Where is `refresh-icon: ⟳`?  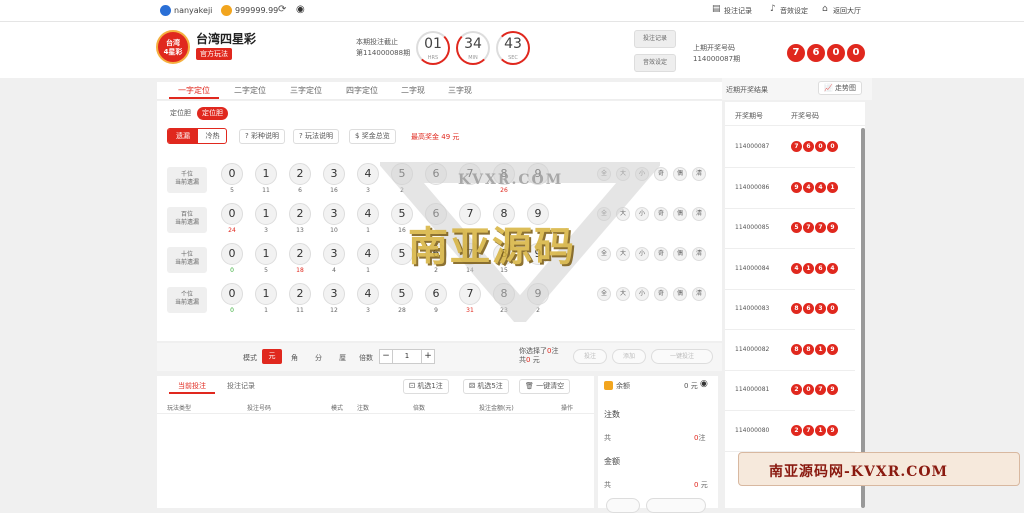
refresh-icon: ⟳ is located at coordinates (282, 9).